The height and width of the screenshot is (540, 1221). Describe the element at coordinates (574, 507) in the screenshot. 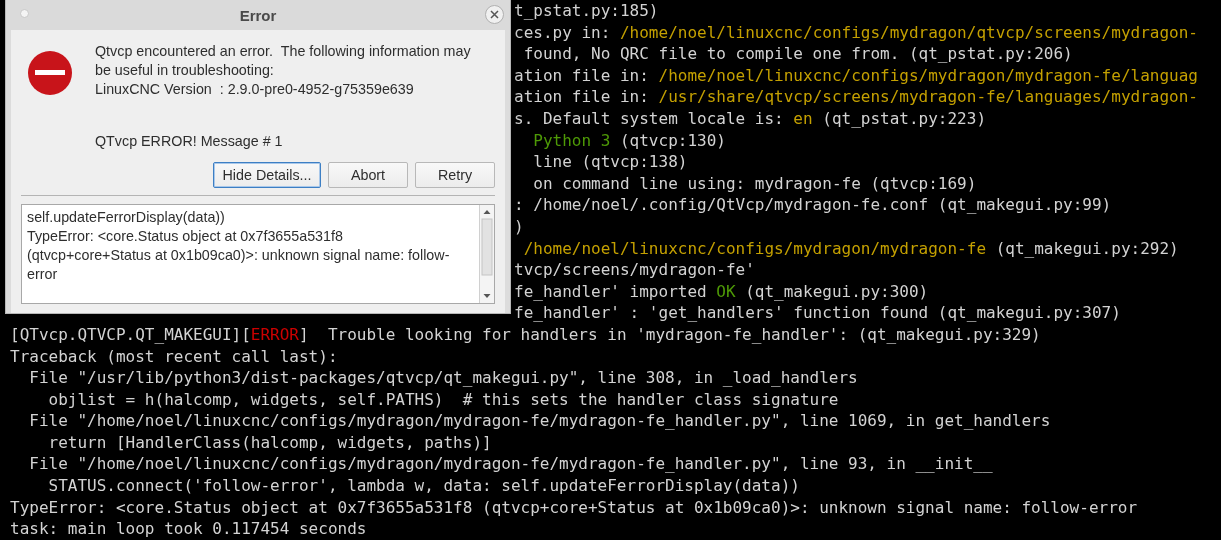

I see `terminal-text: TypeError: <core.Status object at 0x7f3655a531f8 (qtvcp+core+Status at 0x1b09ca0)>: unknown signal name: follow-error` at that location.